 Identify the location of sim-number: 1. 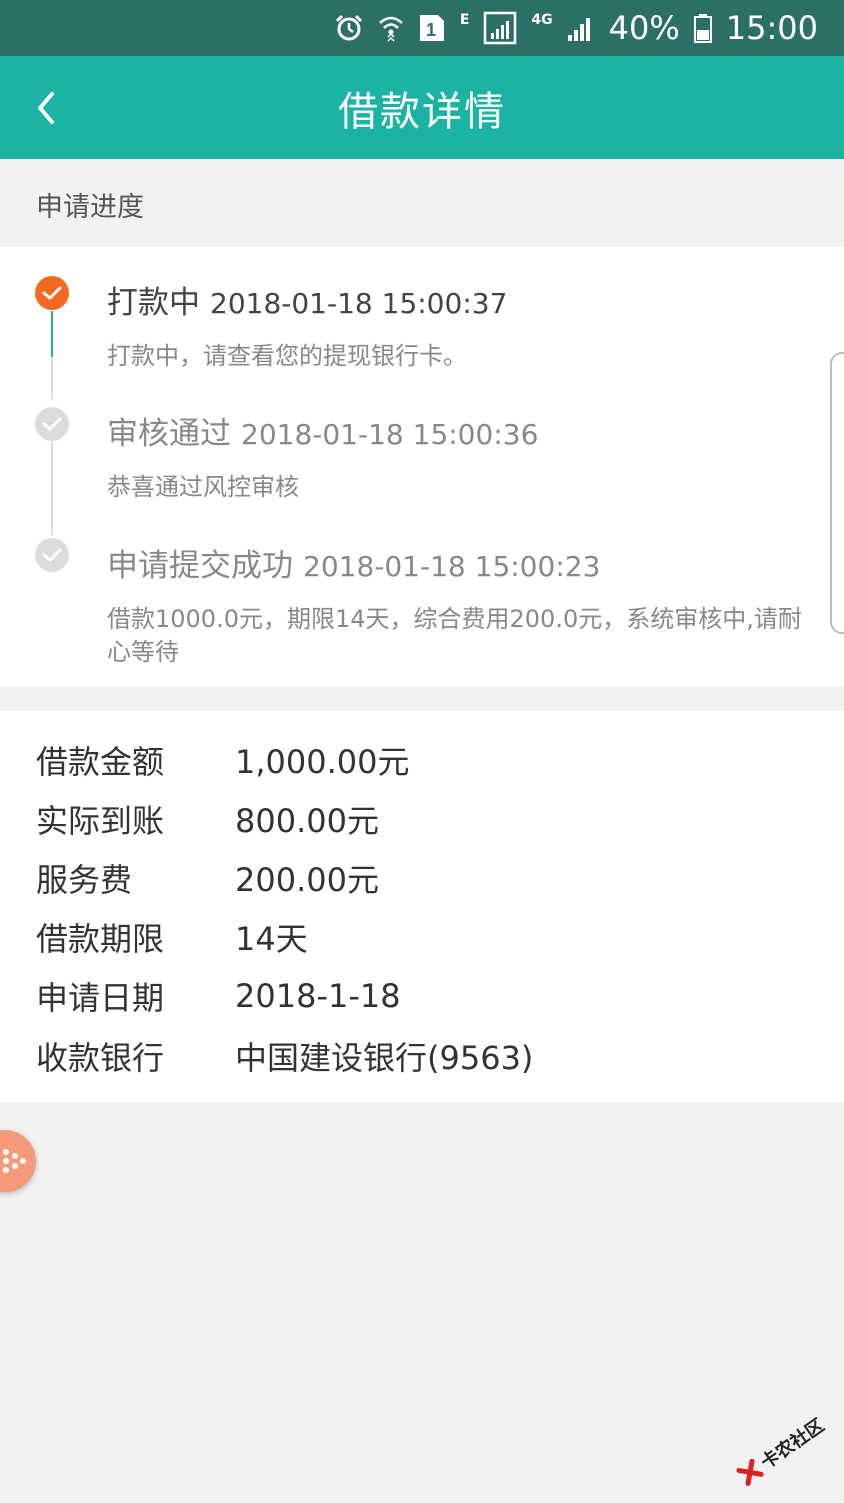
(431, 30).